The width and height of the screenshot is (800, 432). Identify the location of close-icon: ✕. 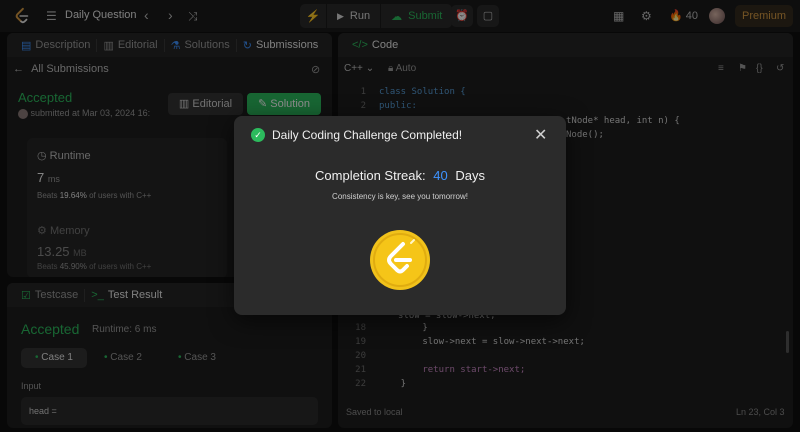
(540, 135).